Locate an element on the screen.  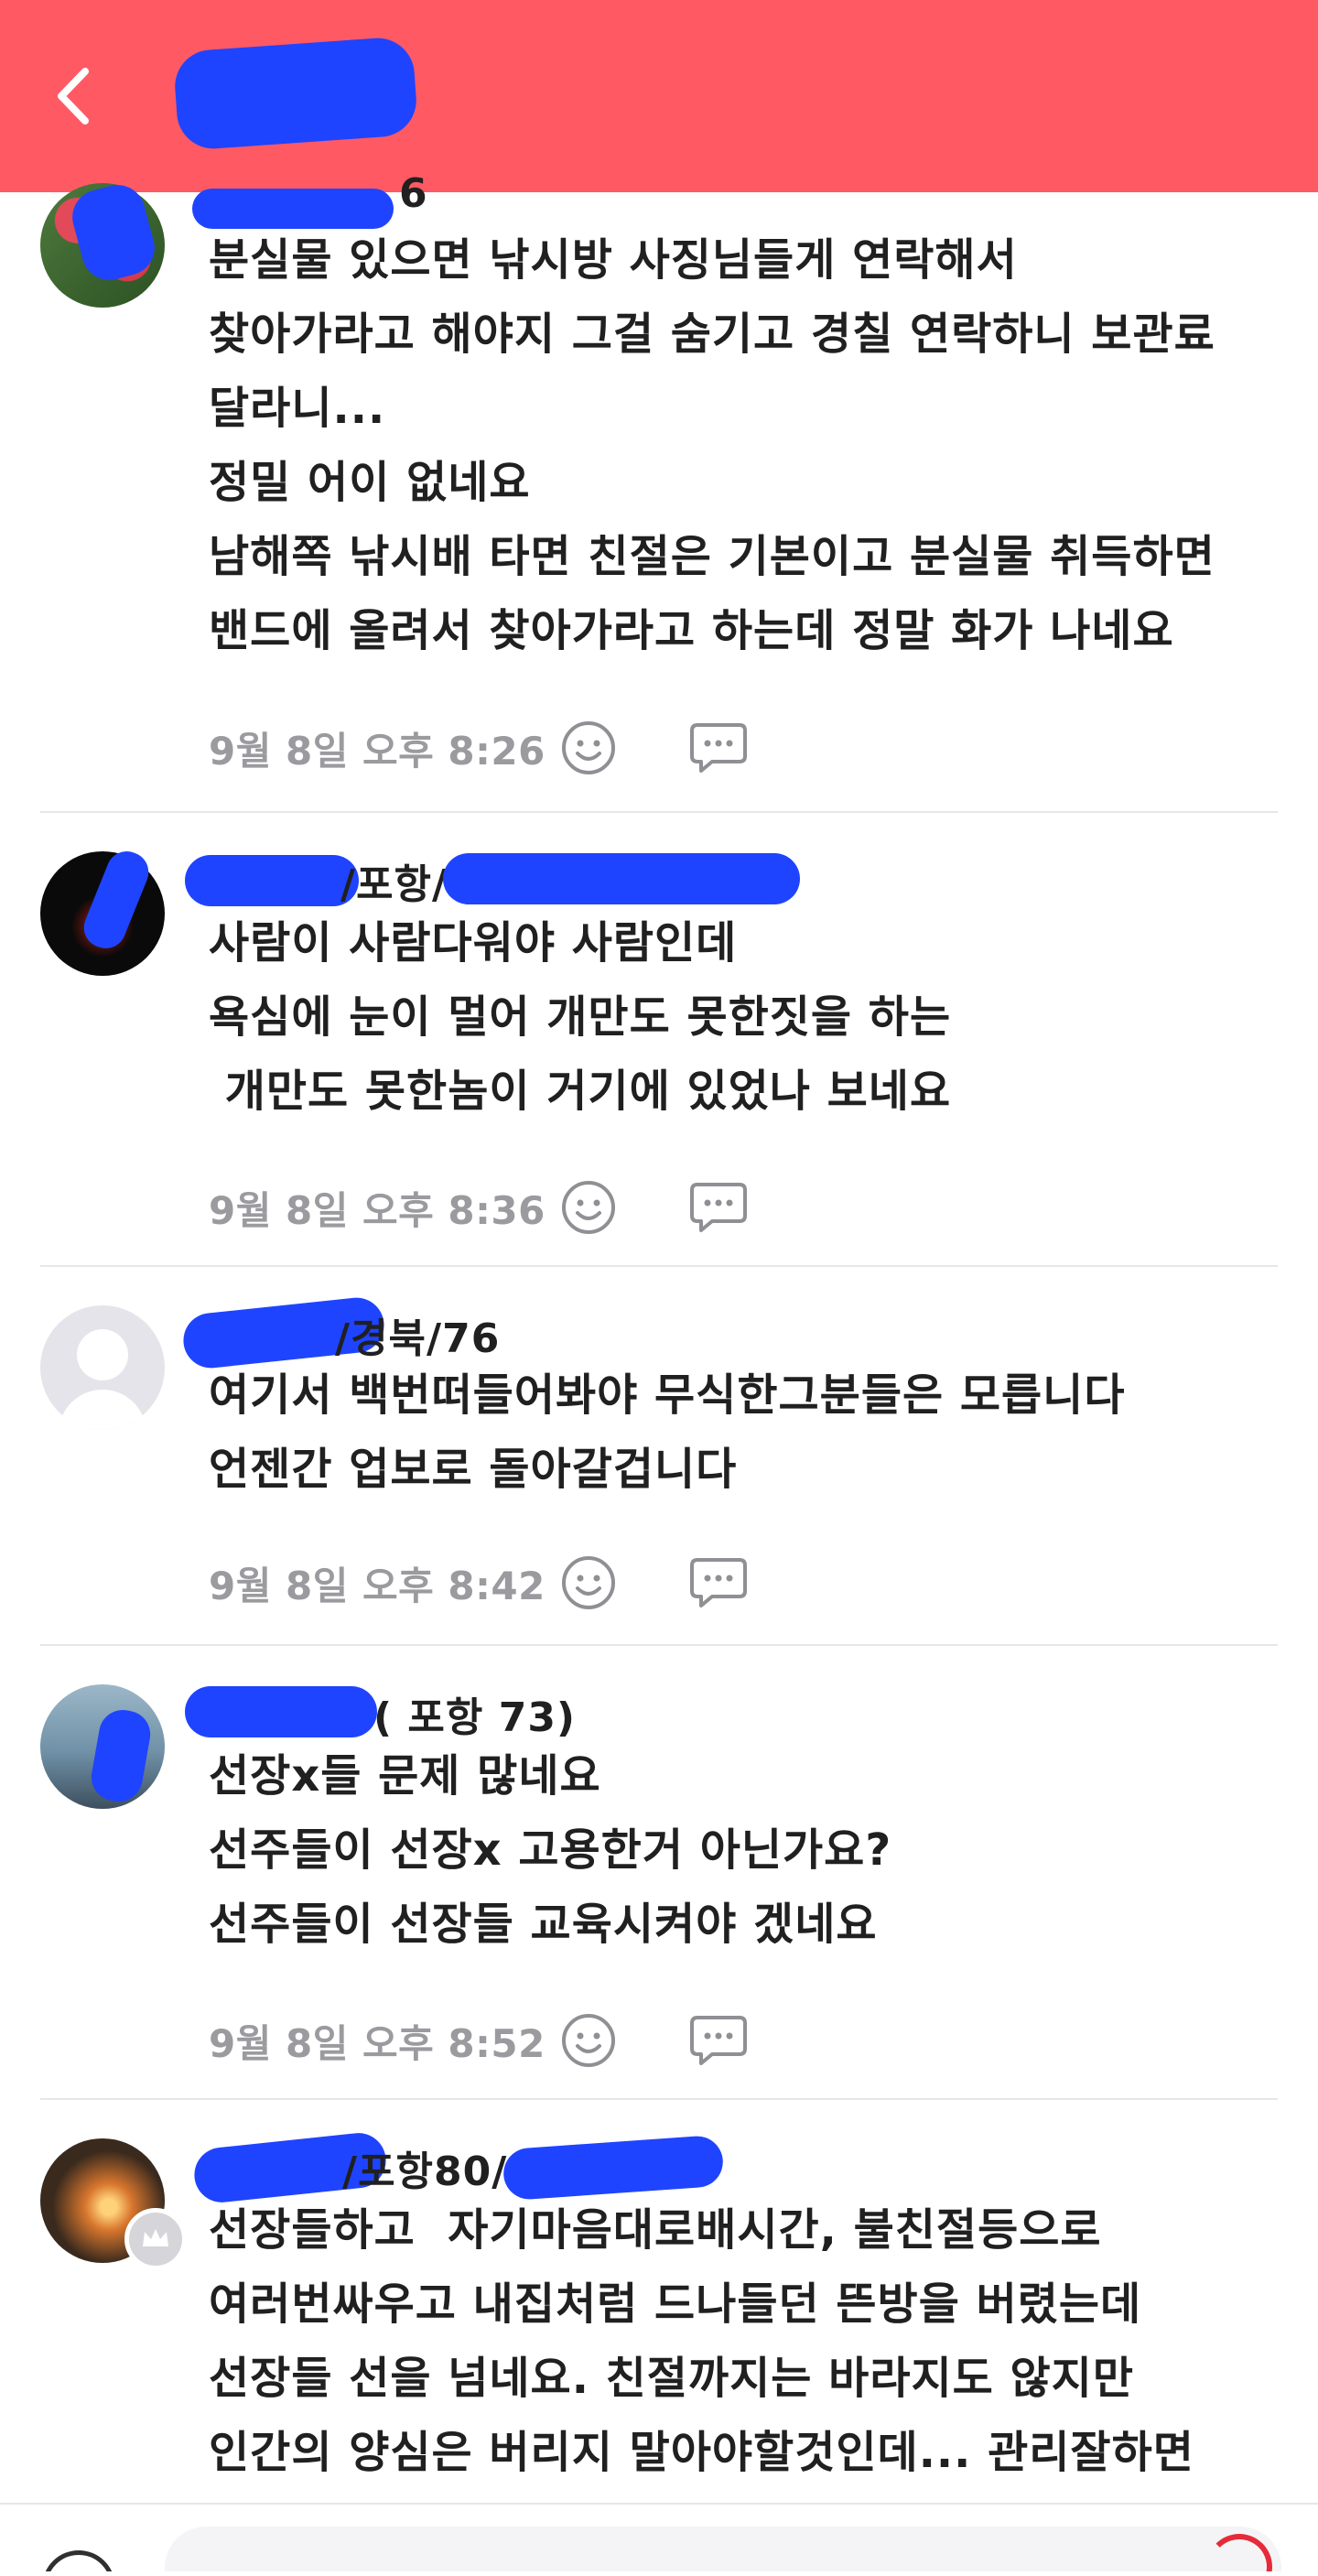
chevron-left-icon is located at coordinates (73, 96).